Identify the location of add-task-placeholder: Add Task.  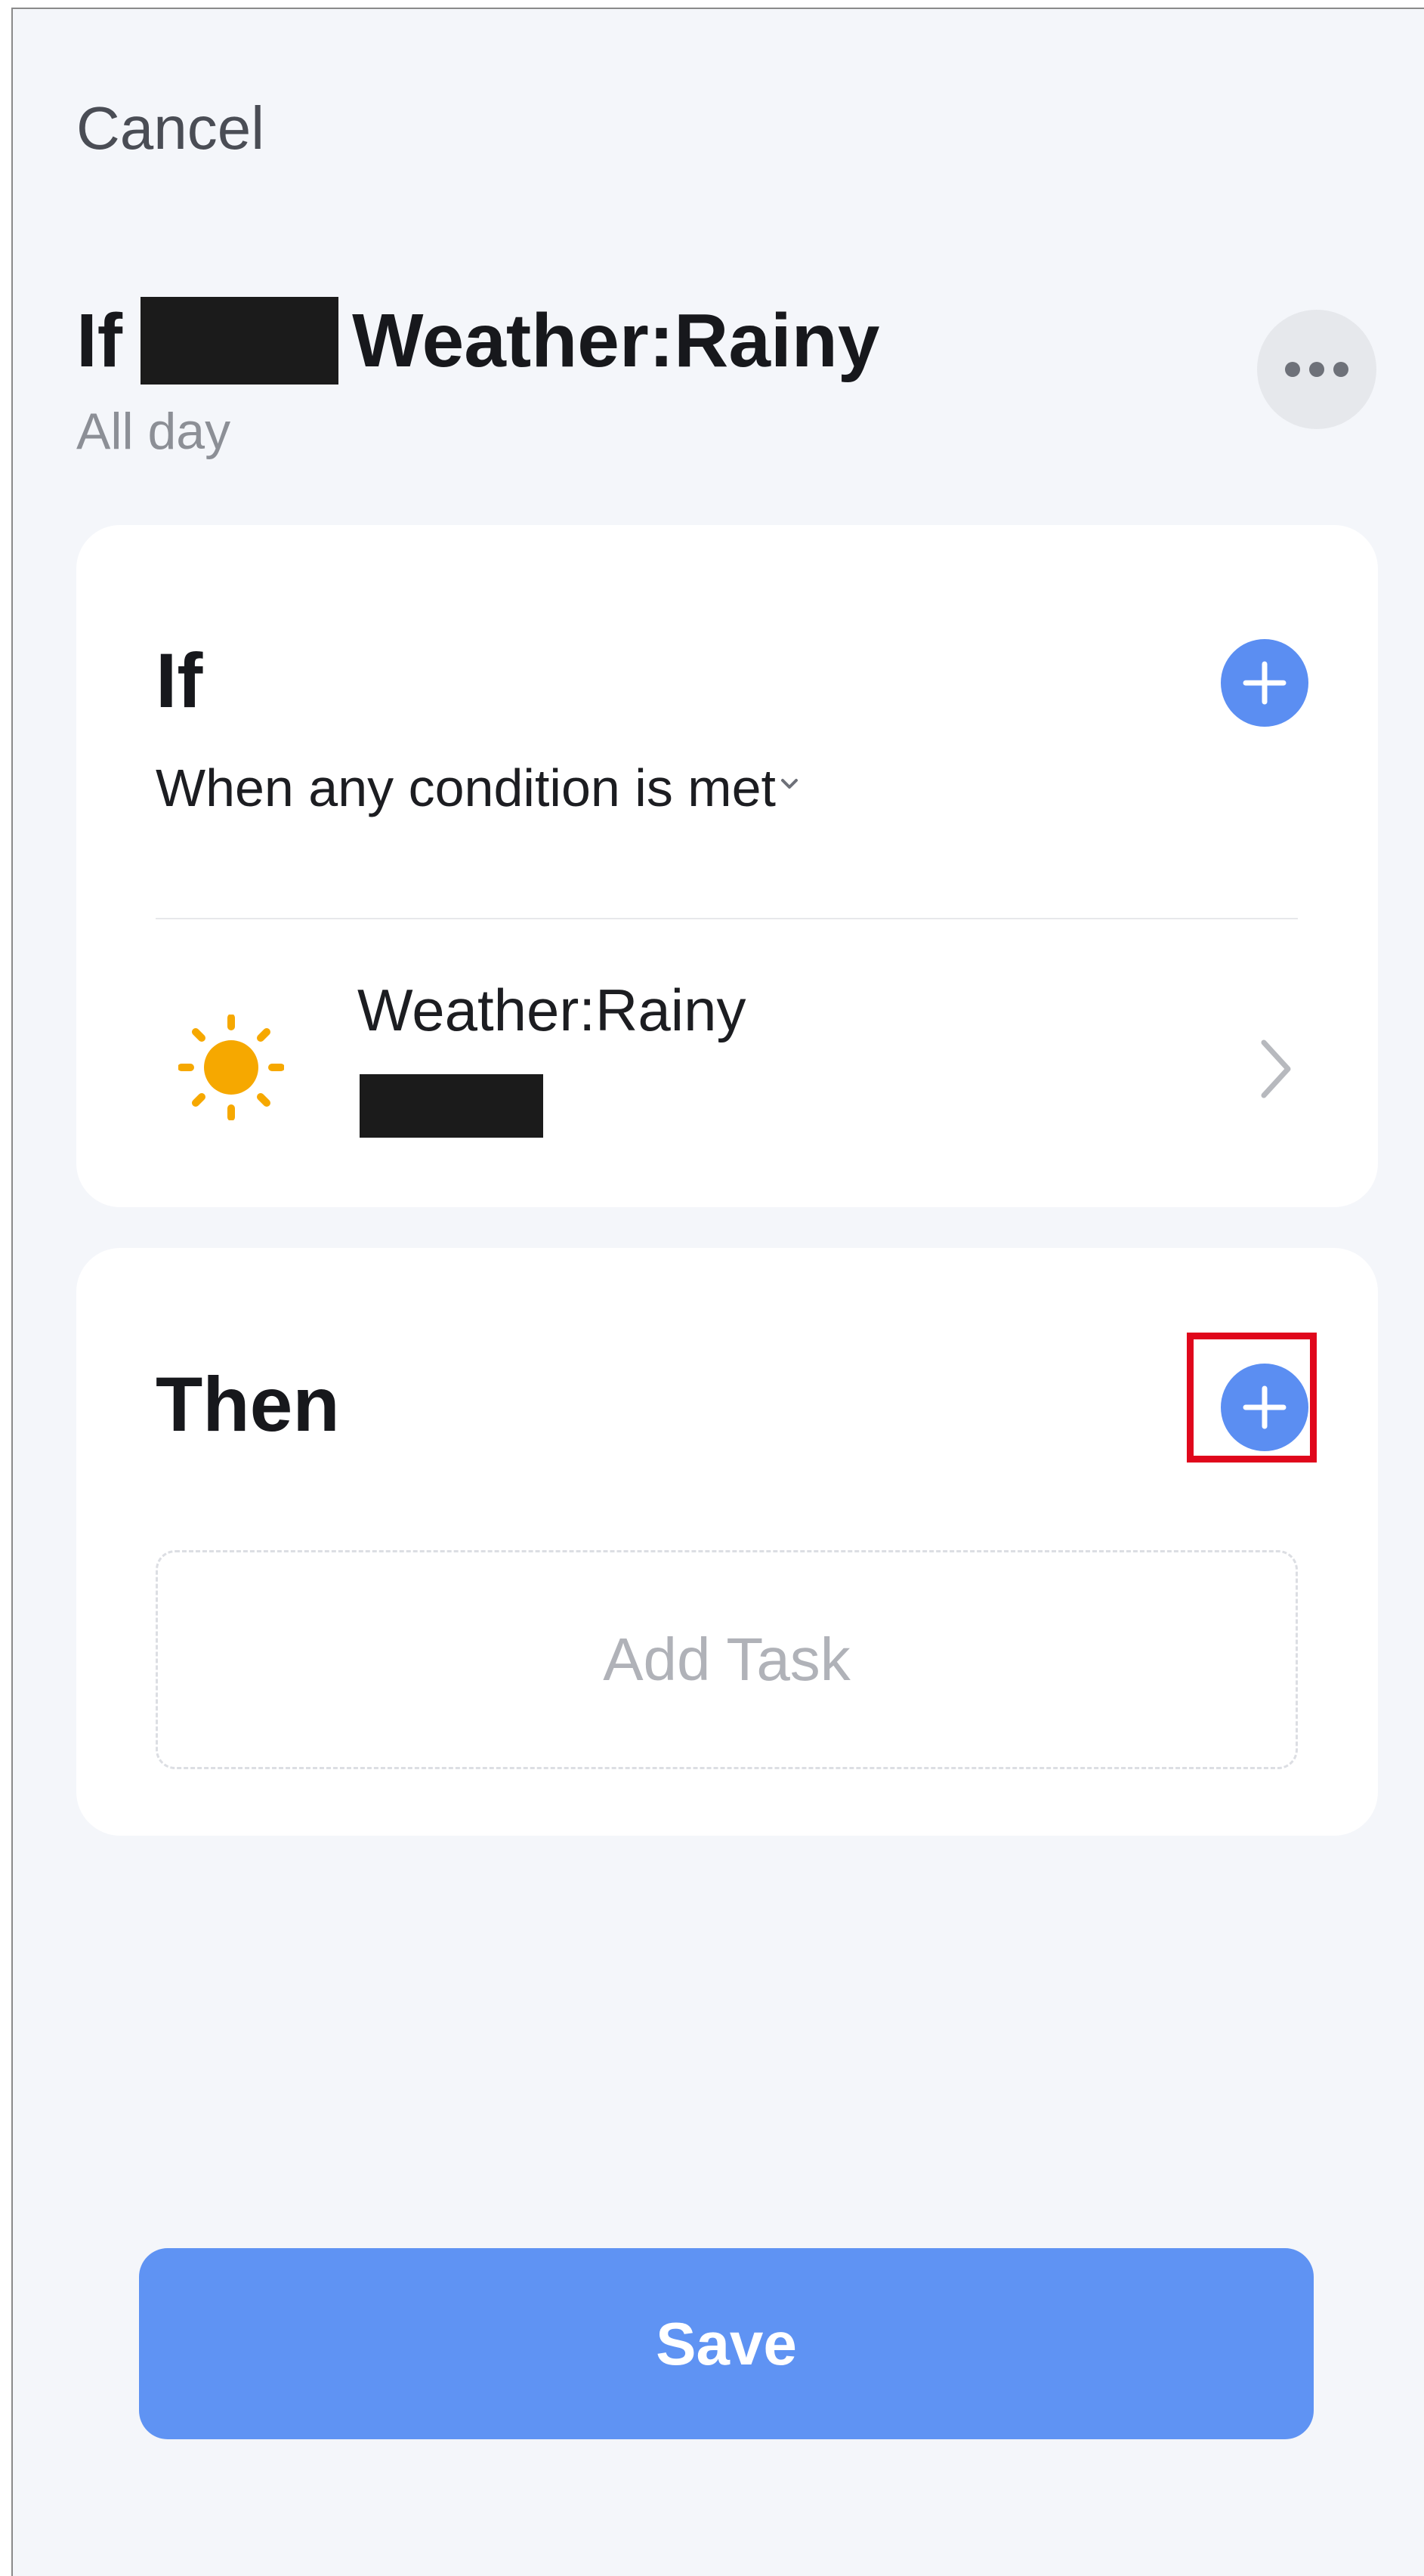
(727, 1659).